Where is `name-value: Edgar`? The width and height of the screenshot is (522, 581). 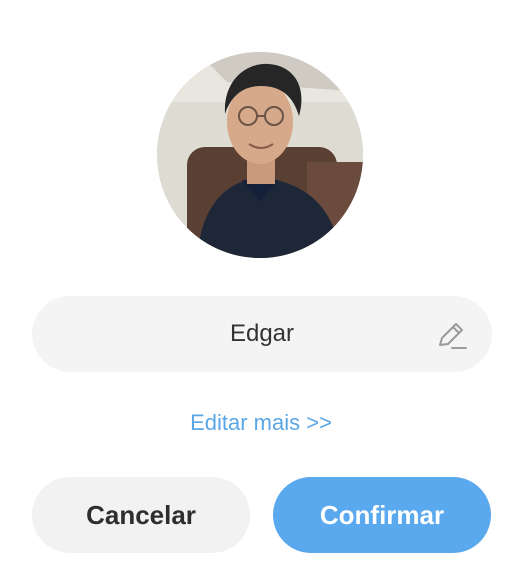
name-value: Edgar is located at coordinates (262, 333).